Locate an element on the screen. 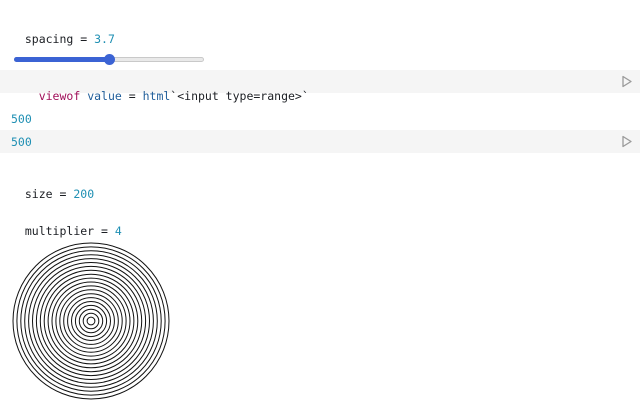  viewof-tag: html is located at coordinates (156, 96).